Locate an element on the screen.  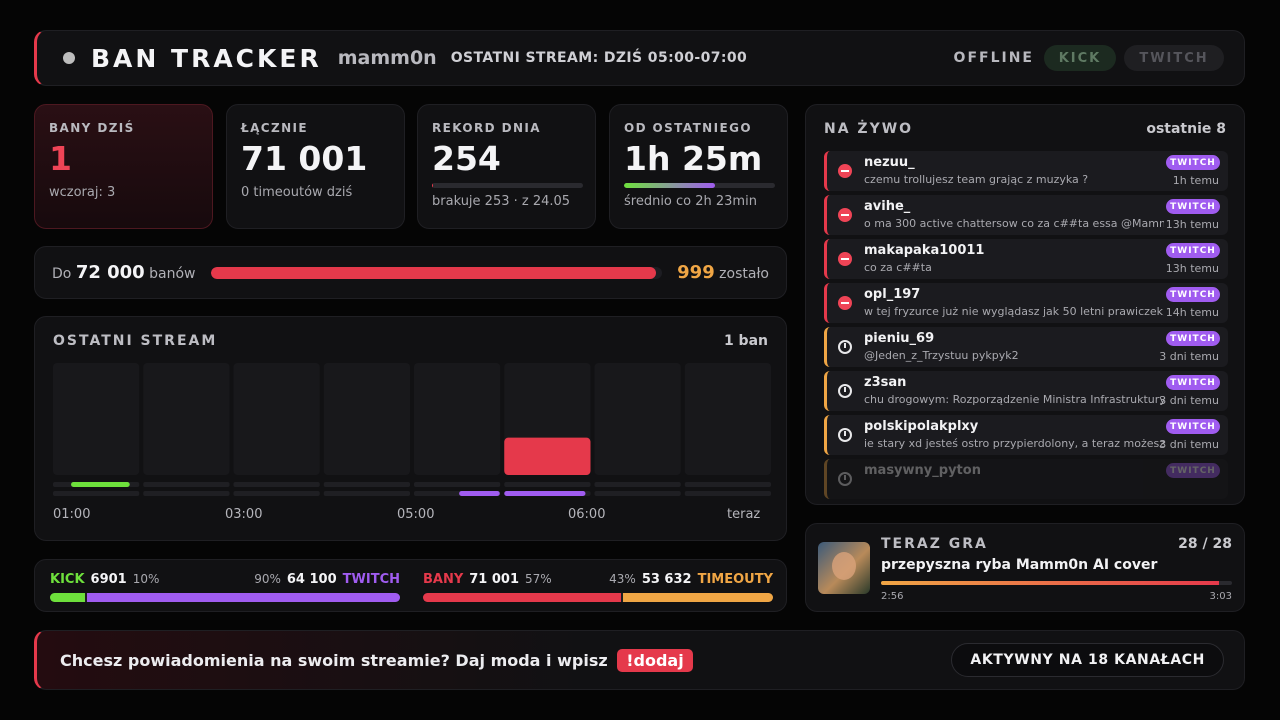
split-right-pct: 90% is located at coordinates (267, 579).